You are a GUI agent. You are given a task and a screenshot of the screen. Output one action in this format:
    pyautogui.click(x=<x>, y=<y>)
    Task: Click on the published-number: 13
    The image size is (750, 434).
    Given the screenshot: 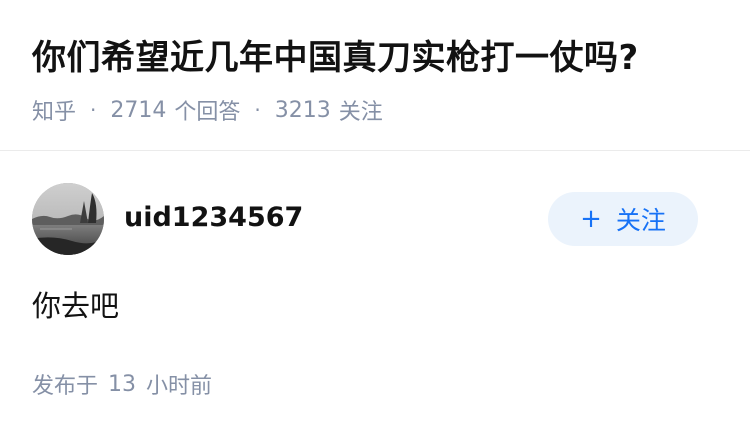 What is the action you would take?
    pyautogui.click(x=122, y=384)
    